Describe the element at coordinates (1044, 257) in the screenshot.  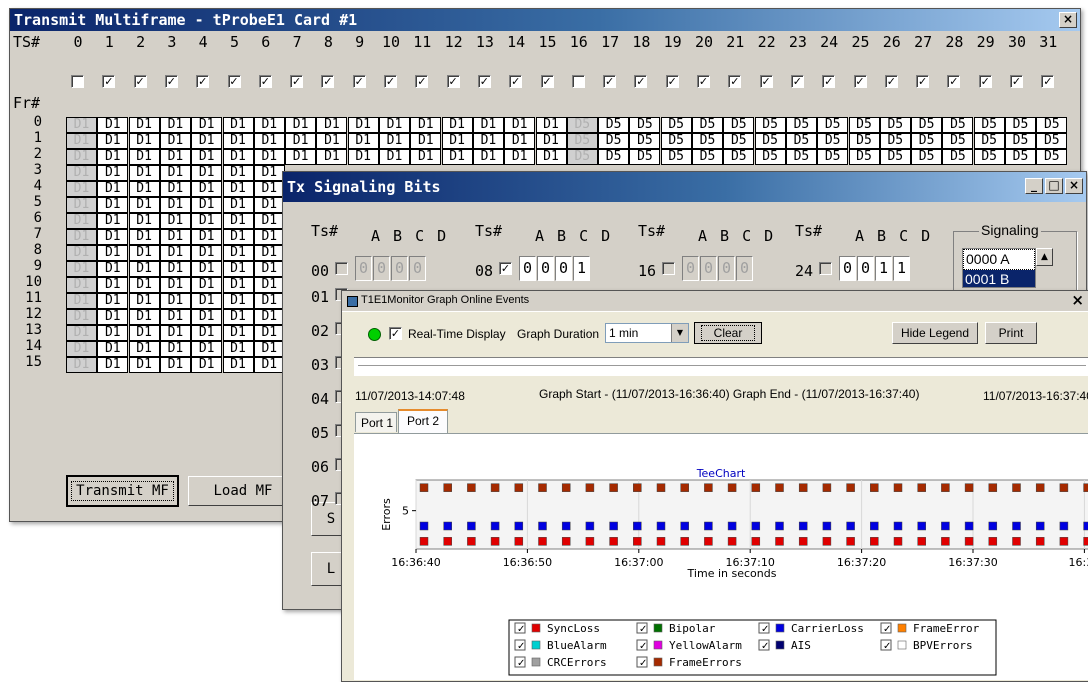
I see `signaling-scroll-up-icon: ▲` at that location.